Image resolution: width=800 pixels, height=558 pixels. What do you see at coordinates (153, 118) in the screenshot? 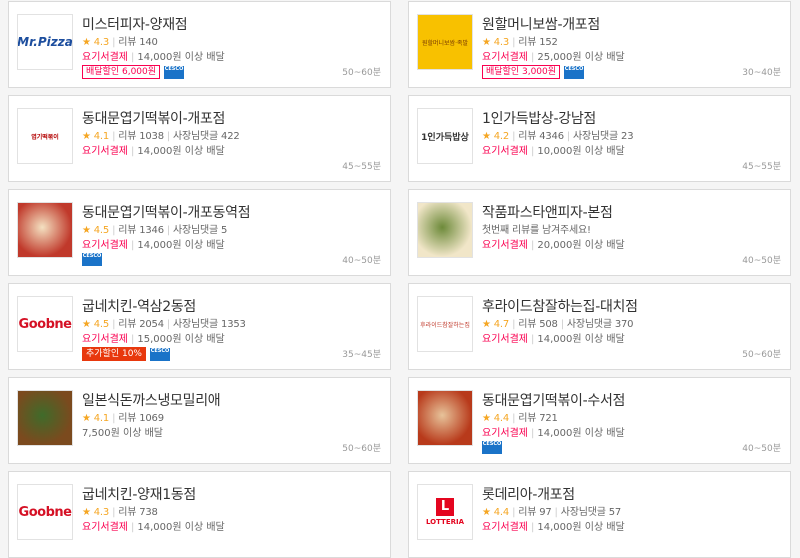
I see `restaurant-name: 동대문엽기떡볶이-개포점` at bounding box center [153, 118].